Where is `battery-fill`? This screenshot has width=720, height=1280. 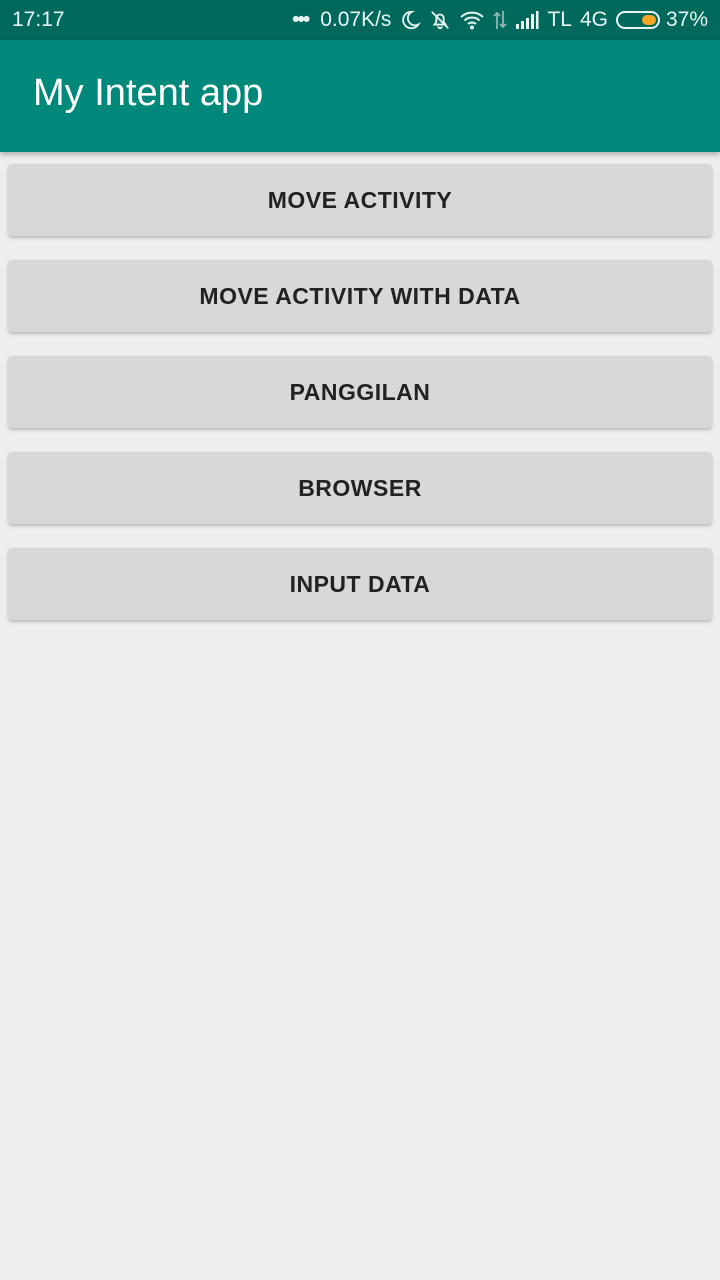
battery-fill is located at coordinates (648, 20).